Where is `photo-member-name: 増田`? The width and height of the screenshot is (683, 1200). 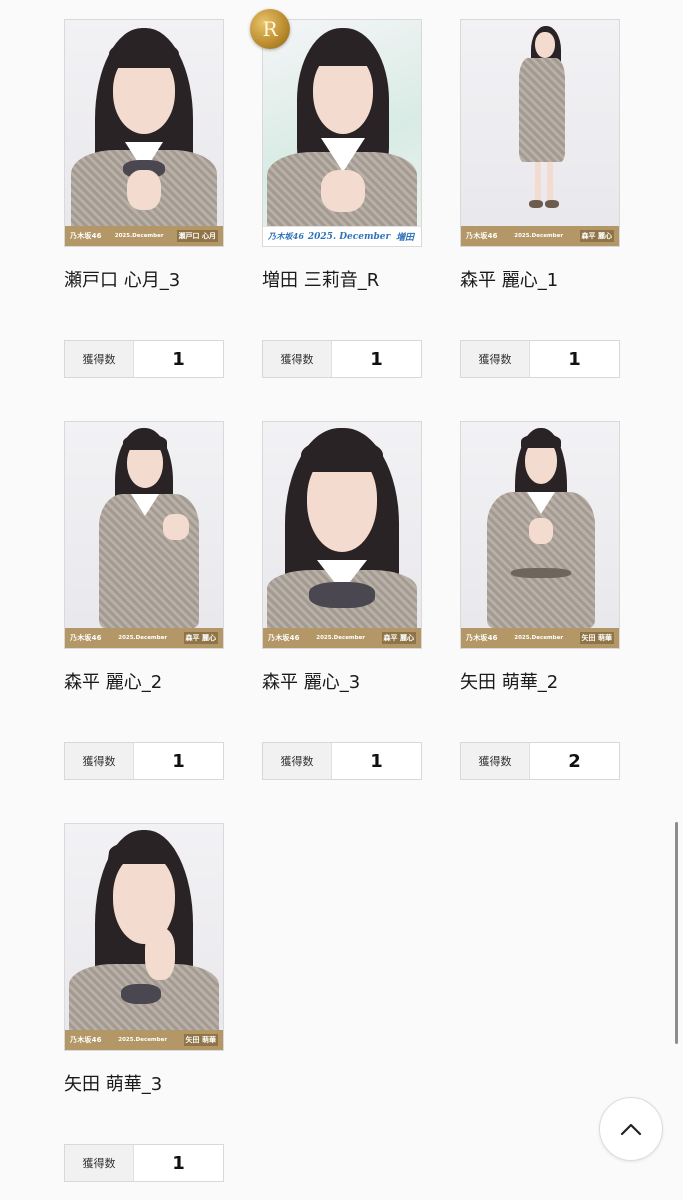
photo-member-name: 増田 is located at coordinates (404, 238).